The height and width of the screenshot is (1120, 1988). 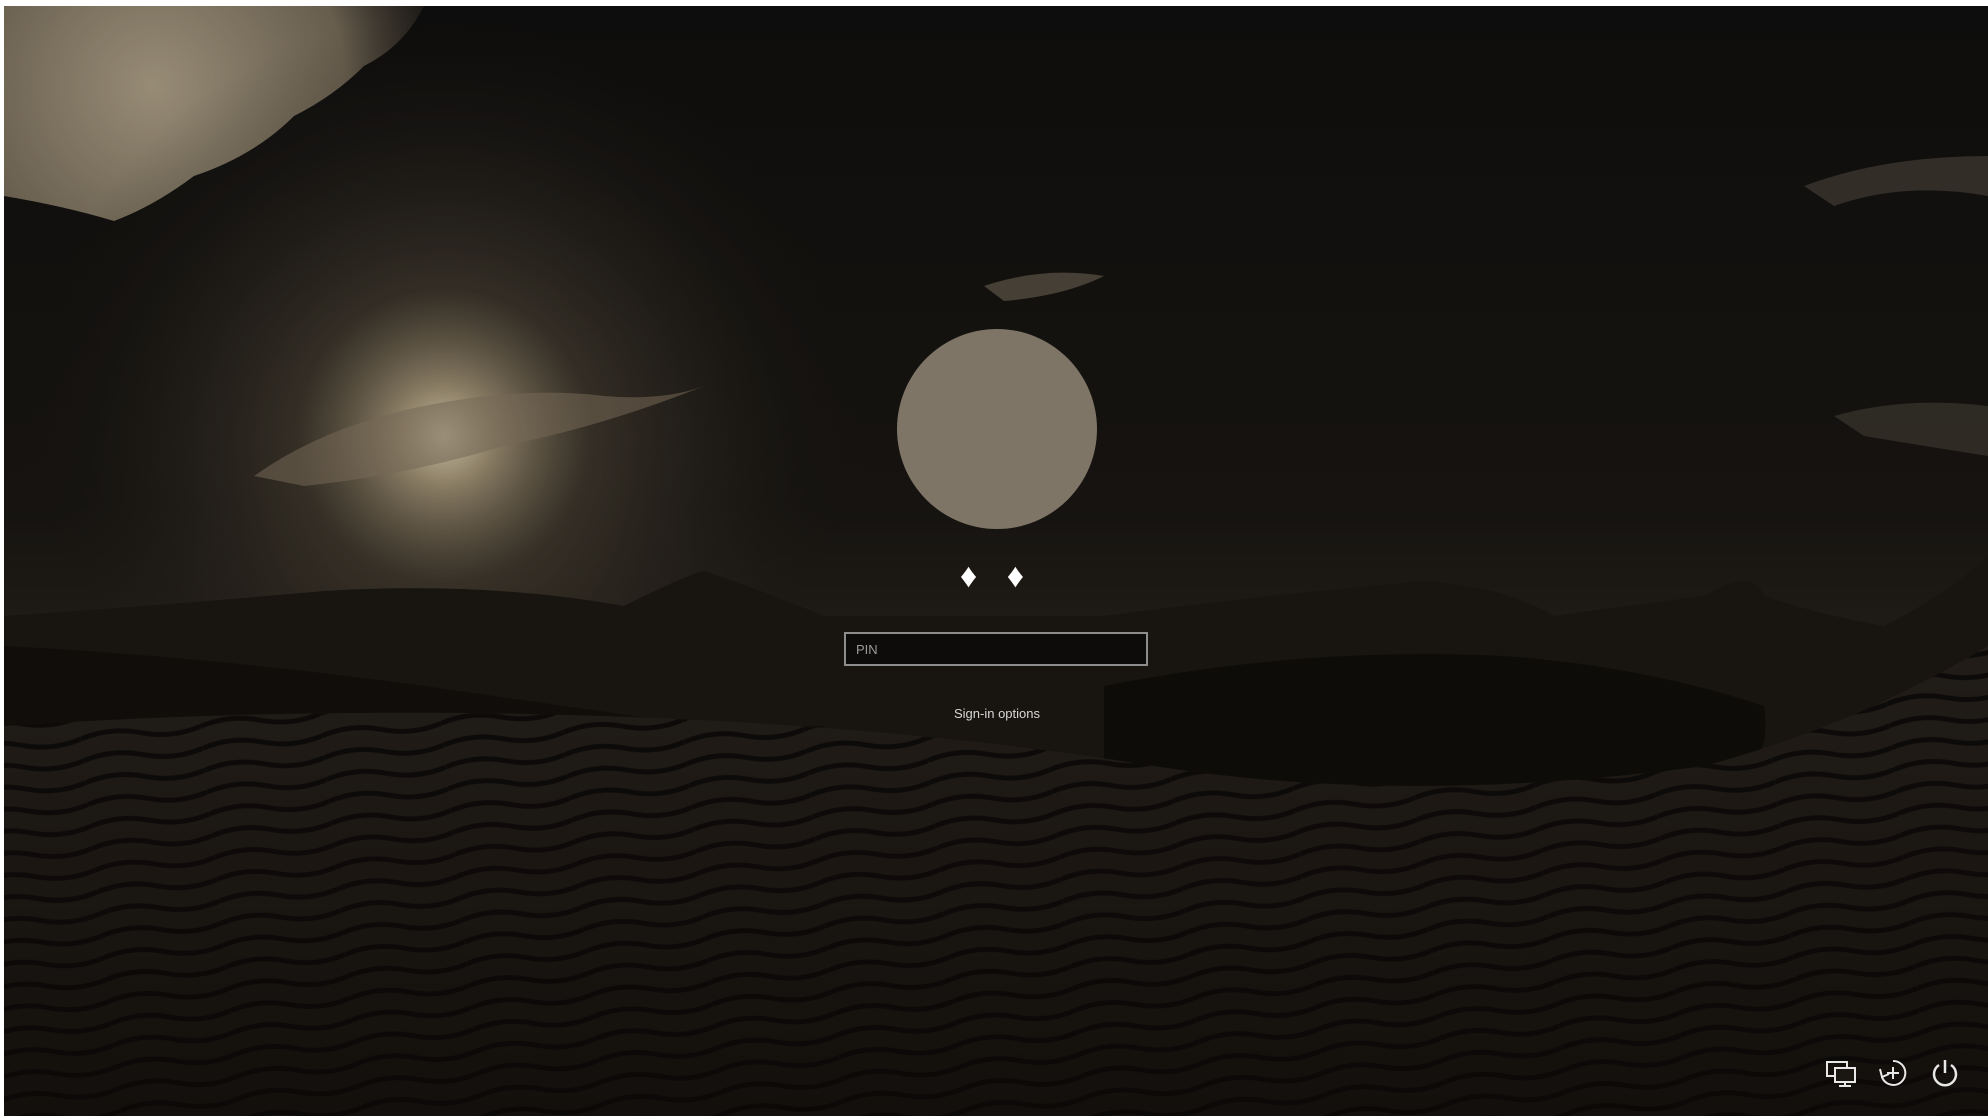 What do you see at coordinates (997, 429) in the screenshot?
I see `user-avatar` at bounding box center [997, 429].